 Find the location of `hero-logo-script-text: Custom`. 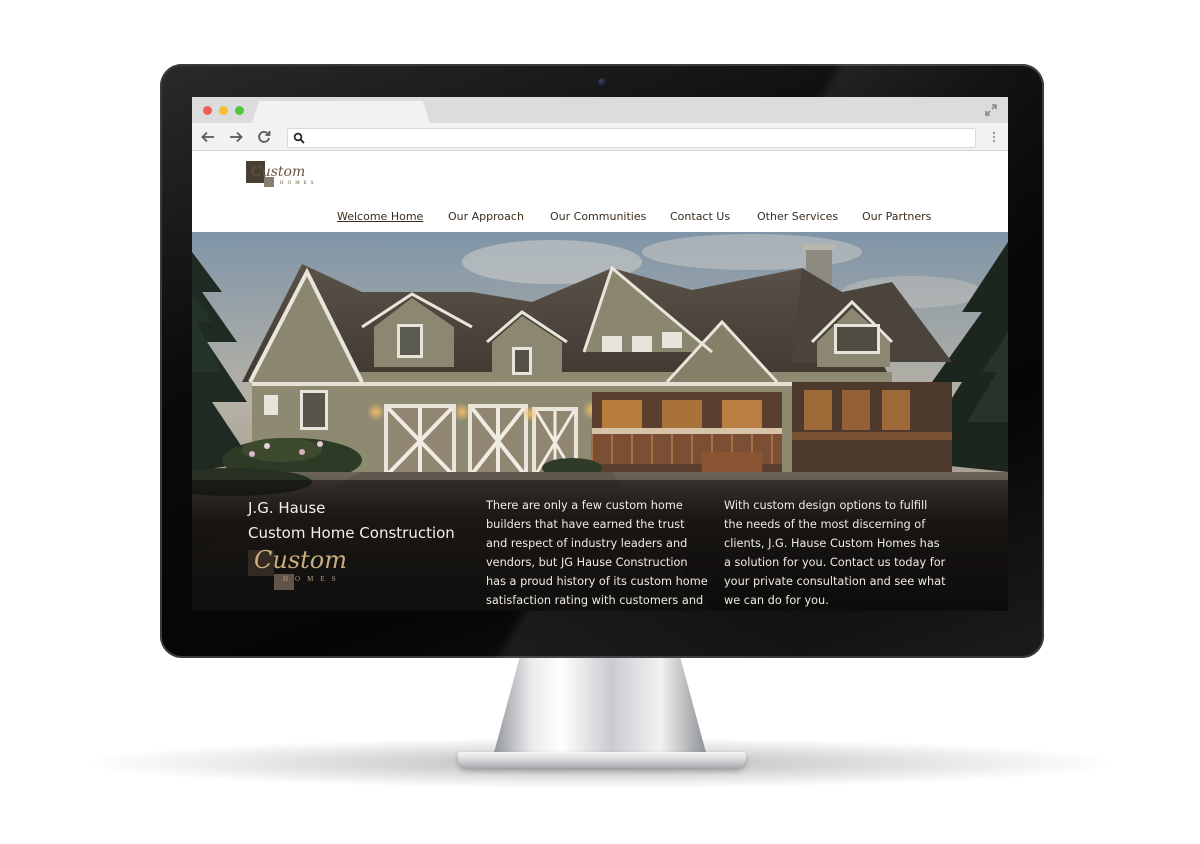

hero-logo-script-text: Custom is located at coordinates (300, 560).